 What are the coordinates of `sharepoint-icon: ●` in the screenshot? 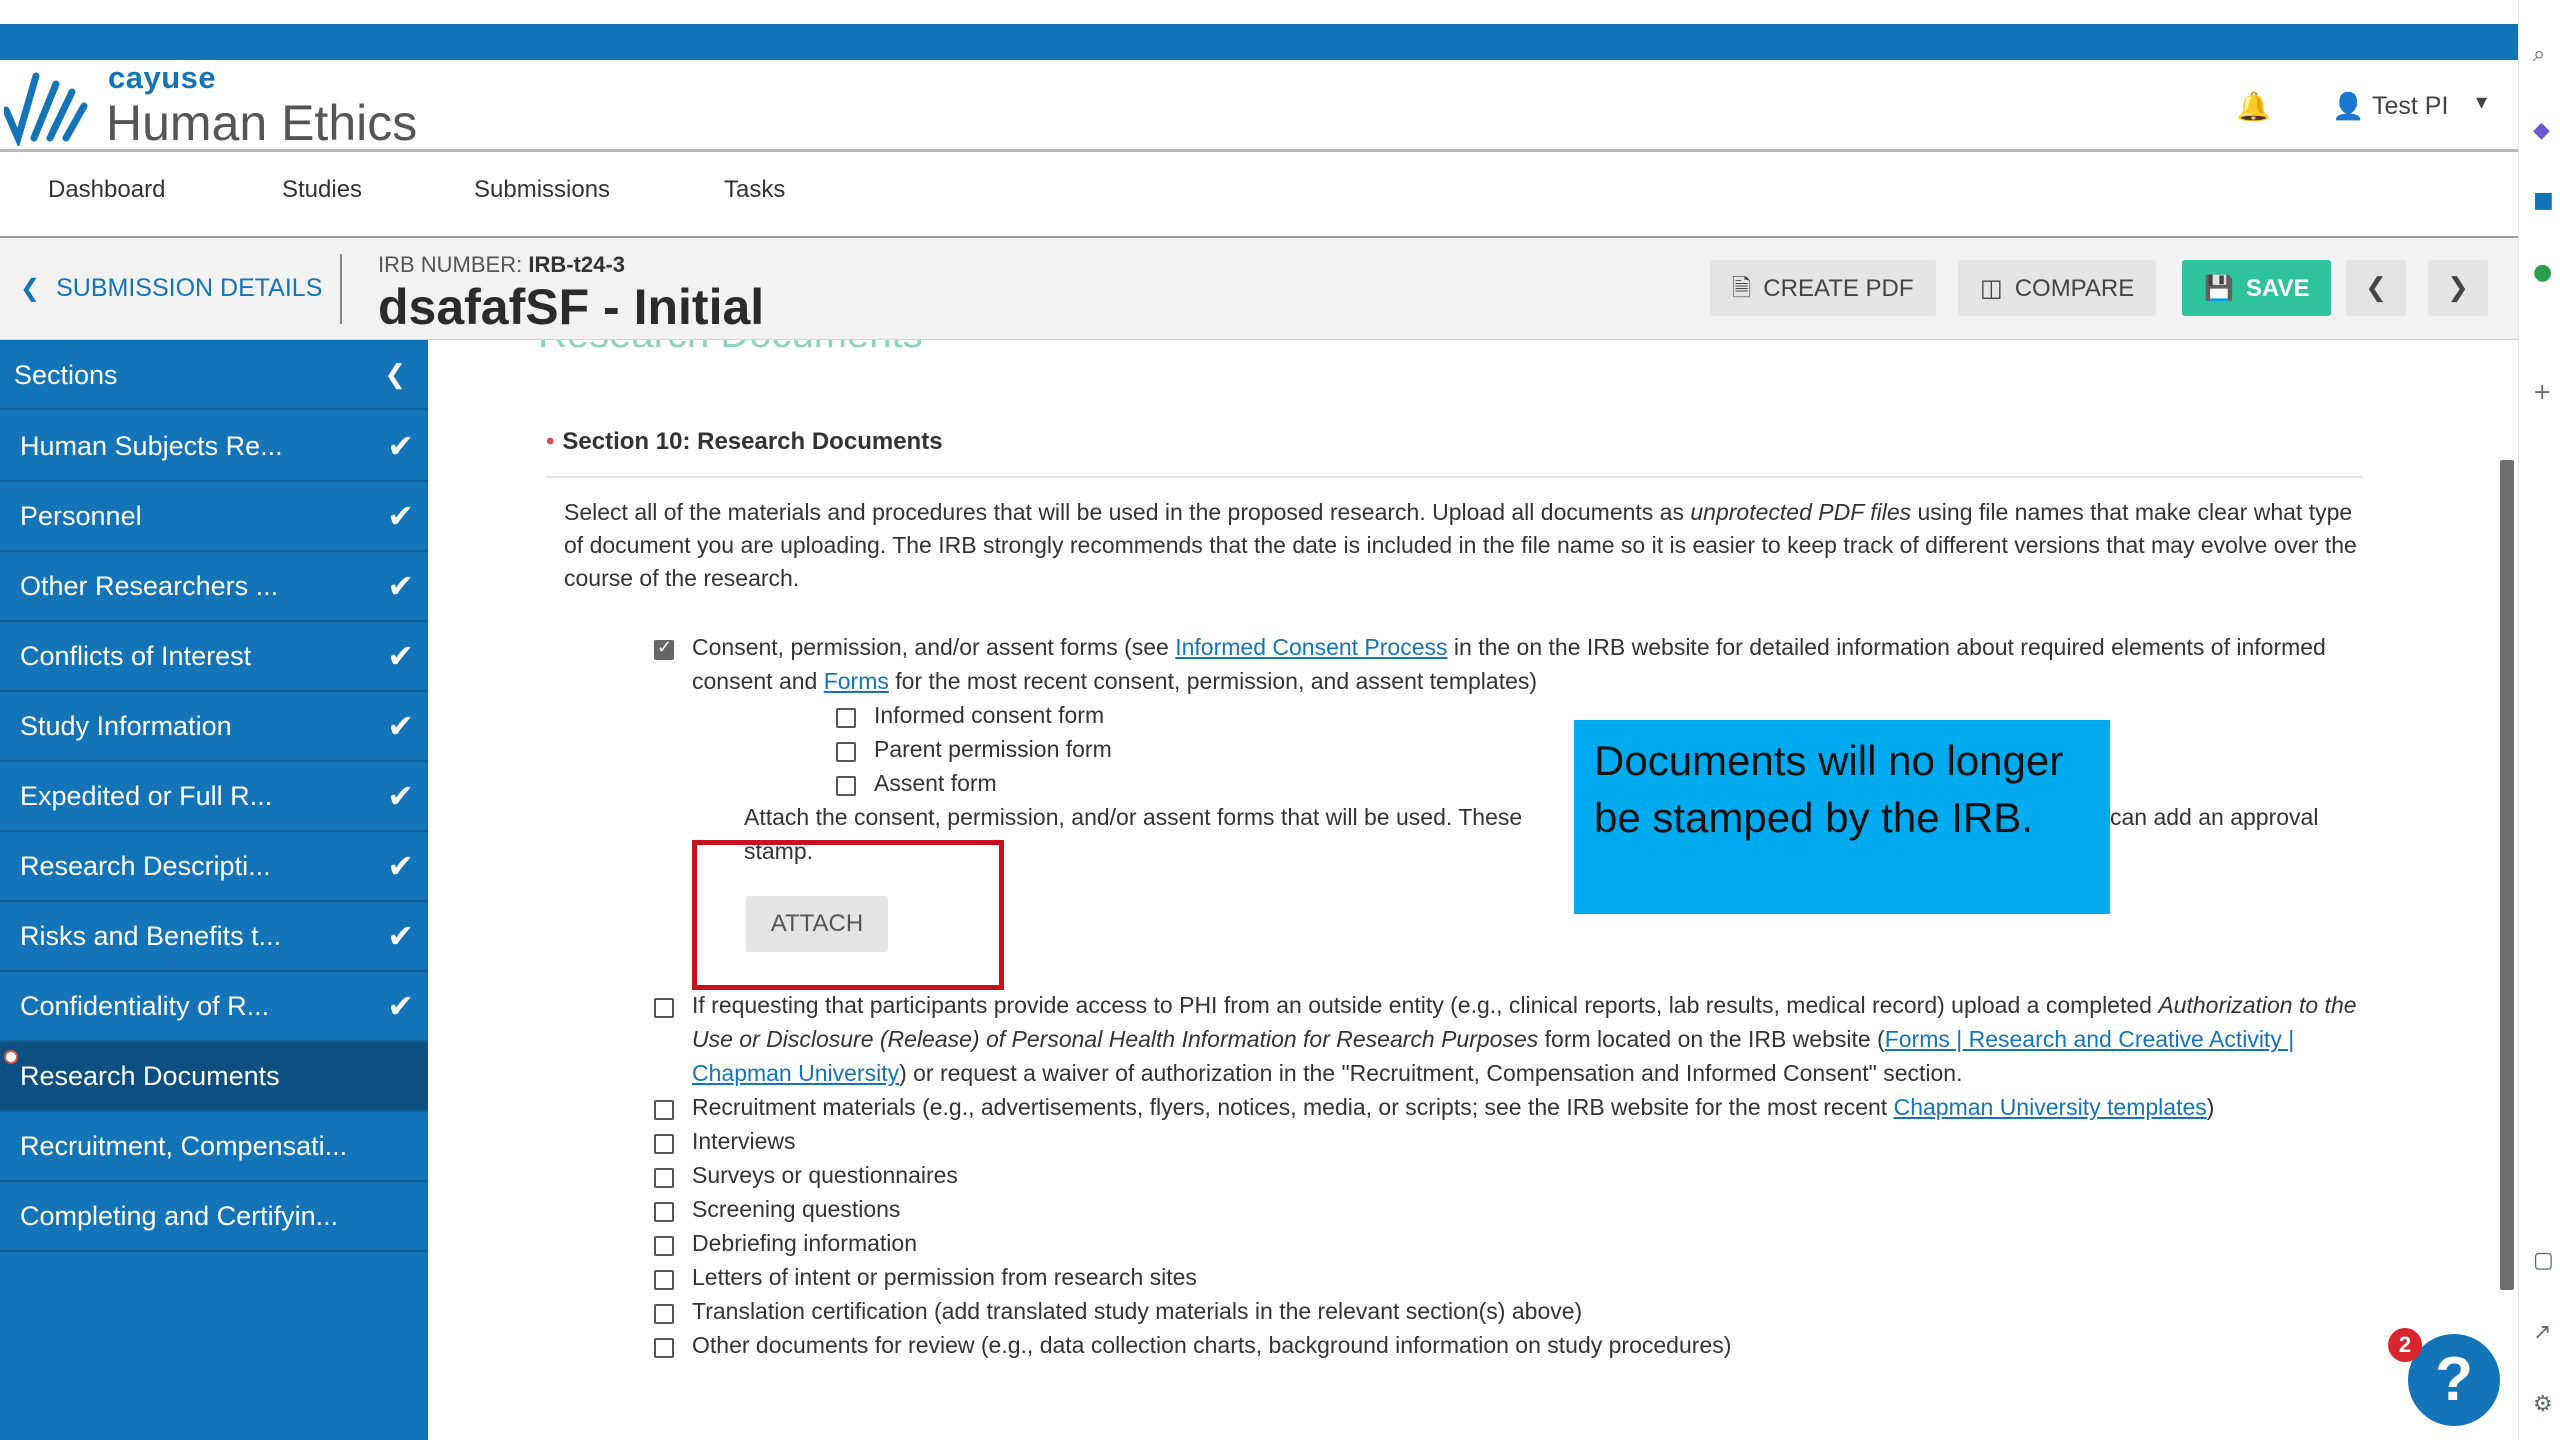 It's located at (2544, 273).